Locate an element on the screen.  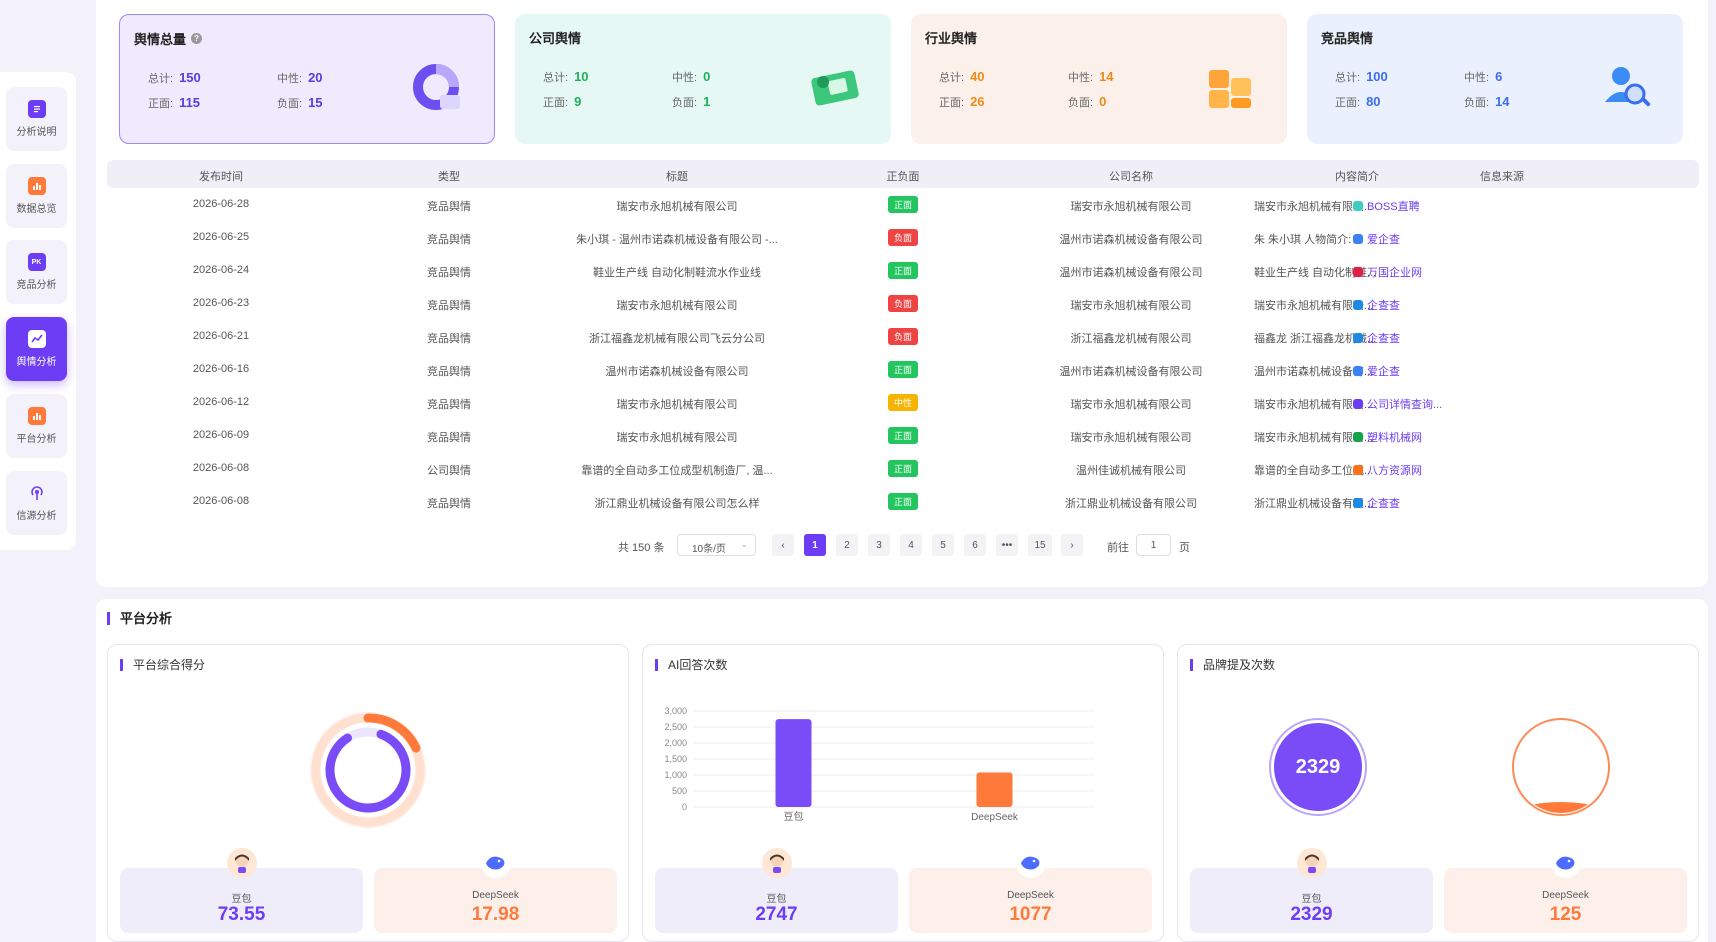
cell-title: 鞋业生产线 自动化制鞋流水作业线 is located at coordinates (677, 273).